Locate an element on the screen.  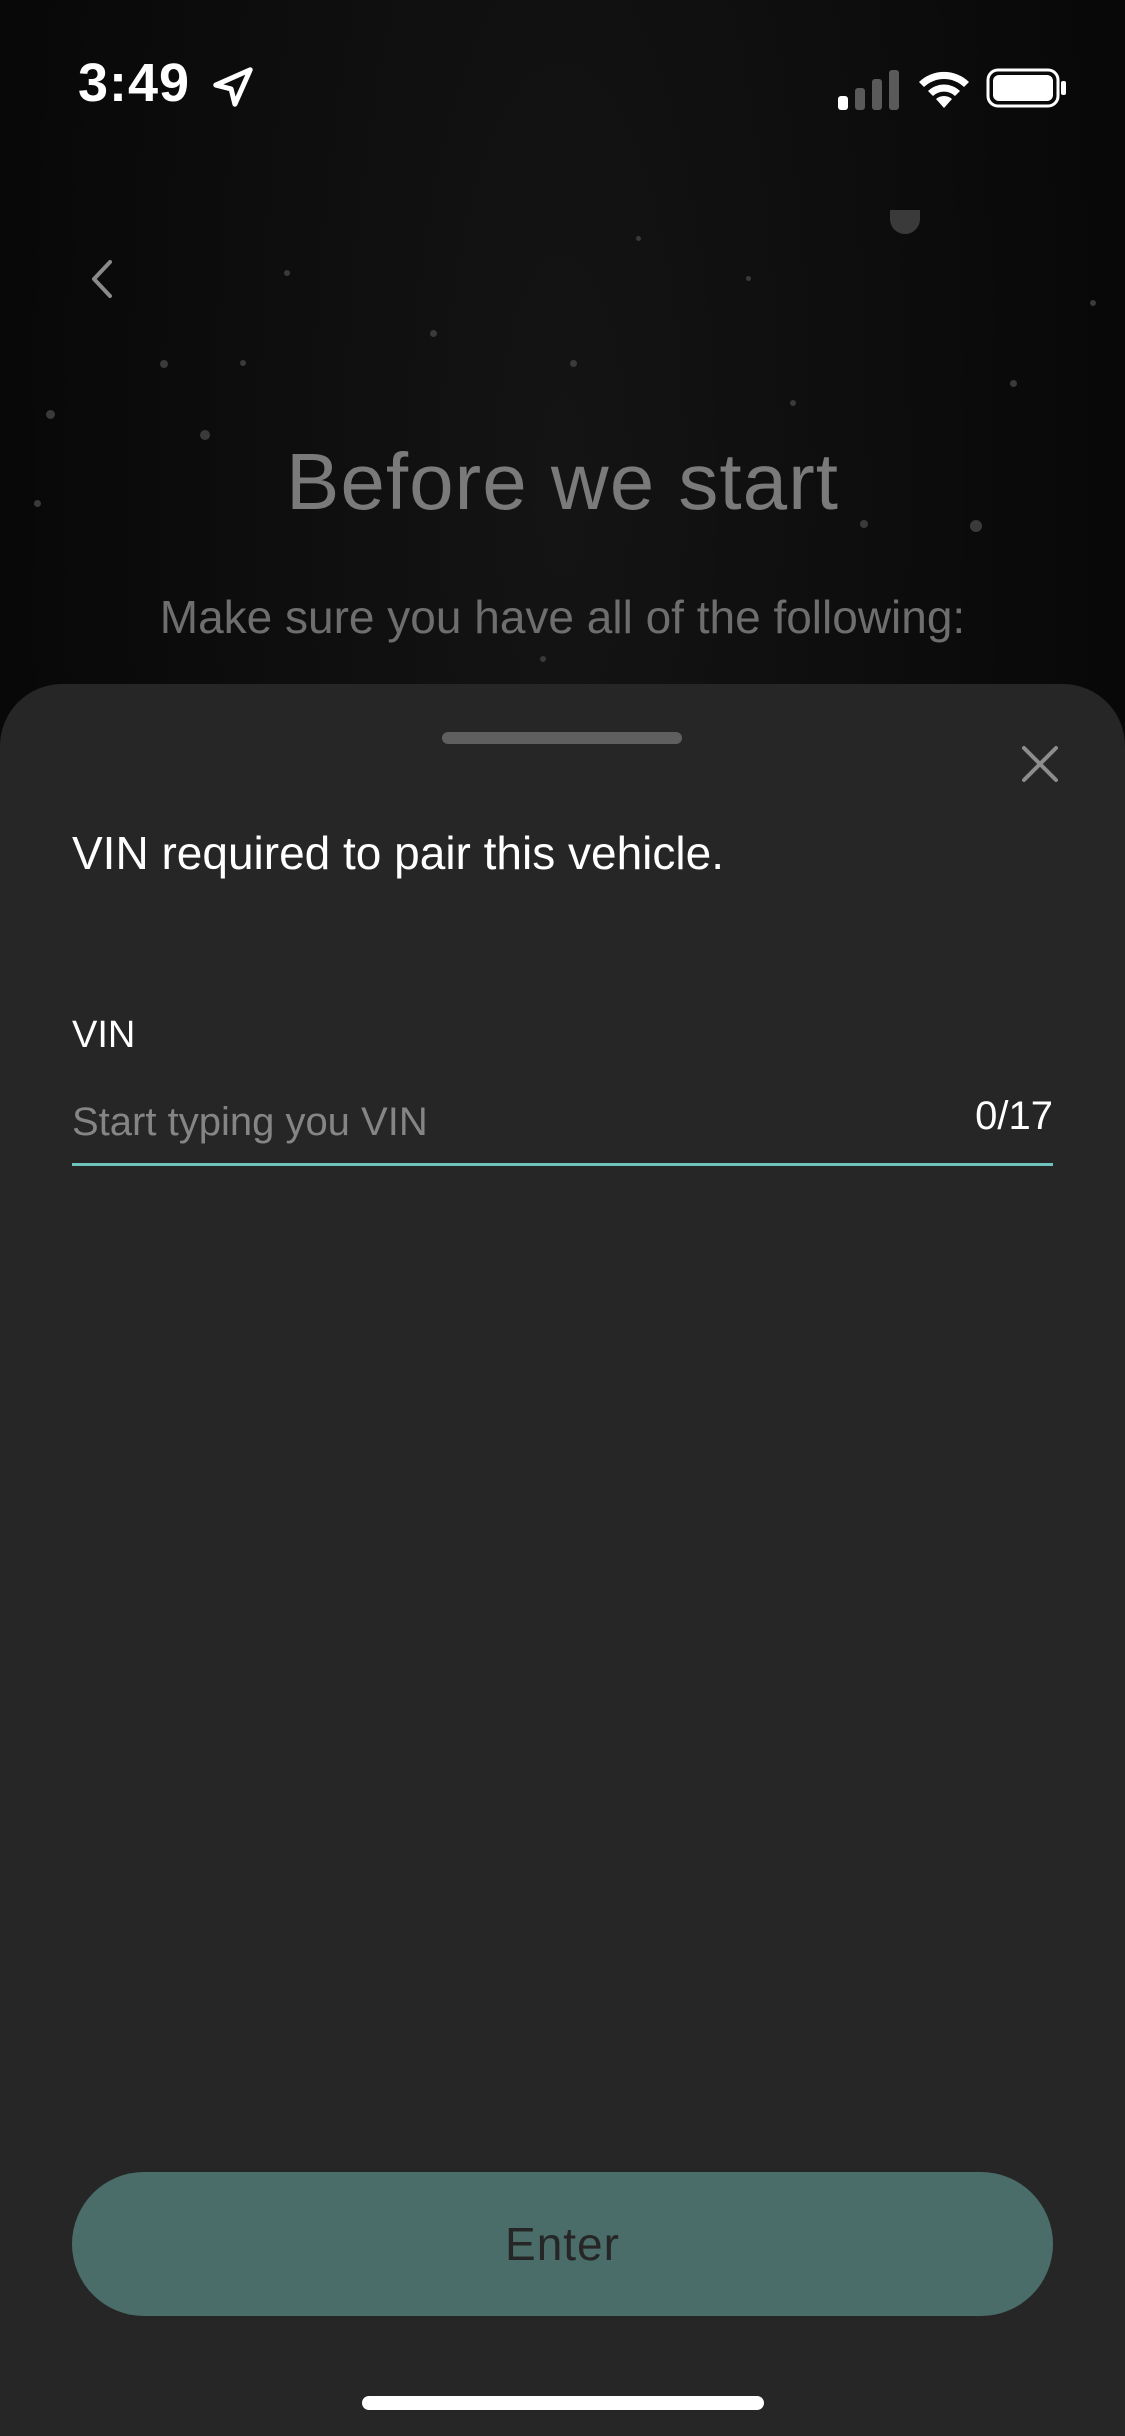
battery-icon is located at coordinates (1026, 88).